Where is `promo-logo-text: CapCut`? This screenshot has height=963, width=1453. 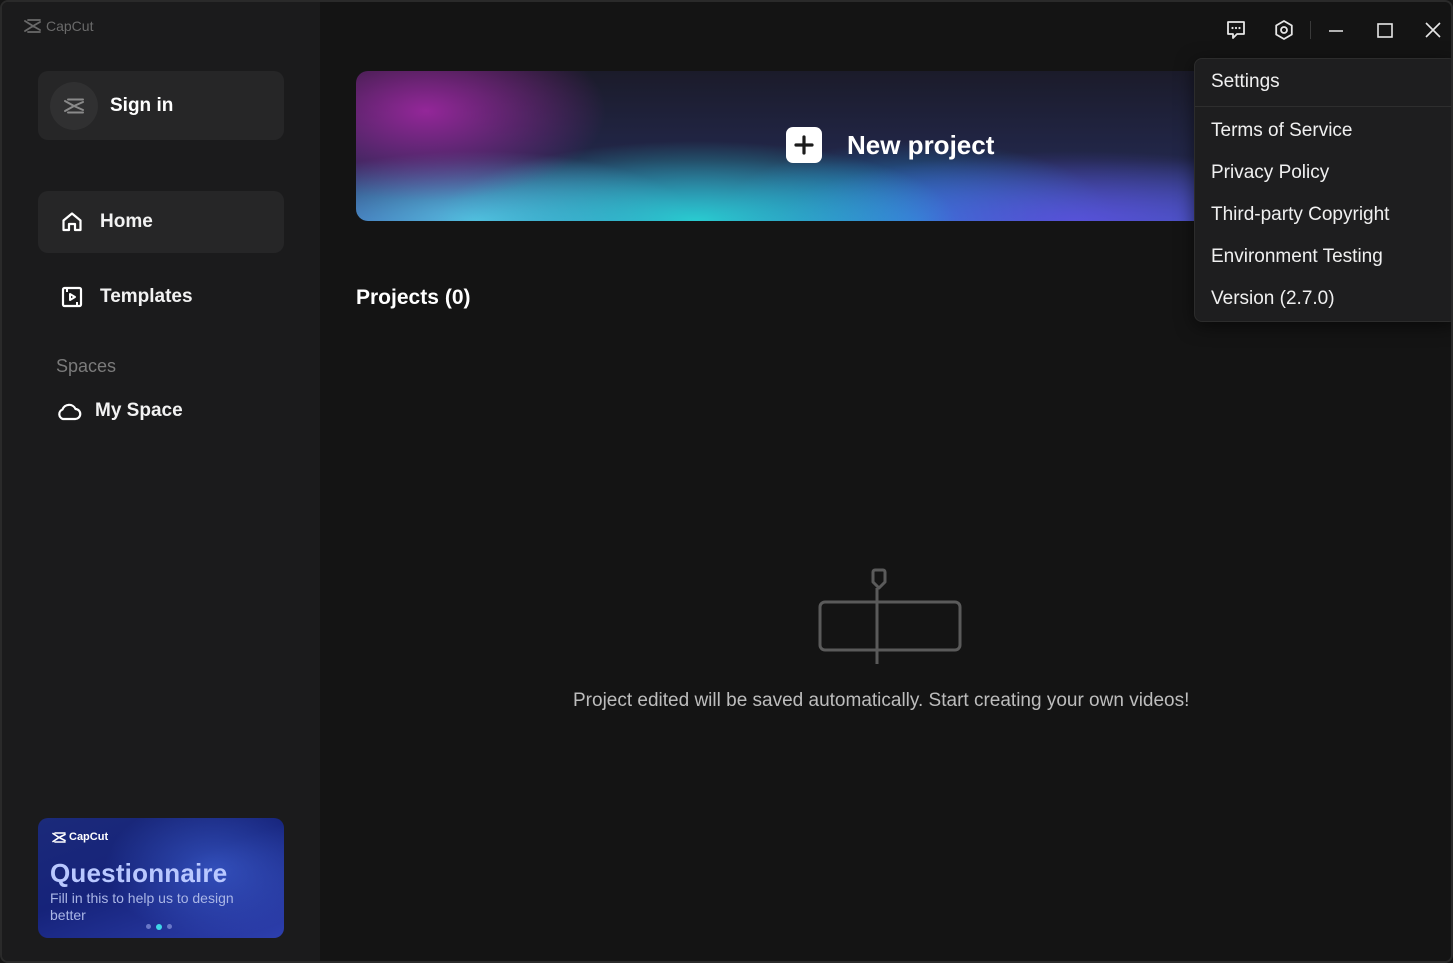 promo-logo-text: CapCut is located at coordinates (89, 837).